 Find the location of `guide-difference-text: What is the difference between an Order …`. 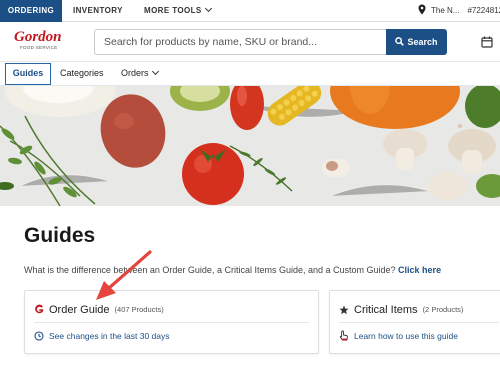

guide-difference-text: What is the difference between an Order … is located at coordinates (232, 270).